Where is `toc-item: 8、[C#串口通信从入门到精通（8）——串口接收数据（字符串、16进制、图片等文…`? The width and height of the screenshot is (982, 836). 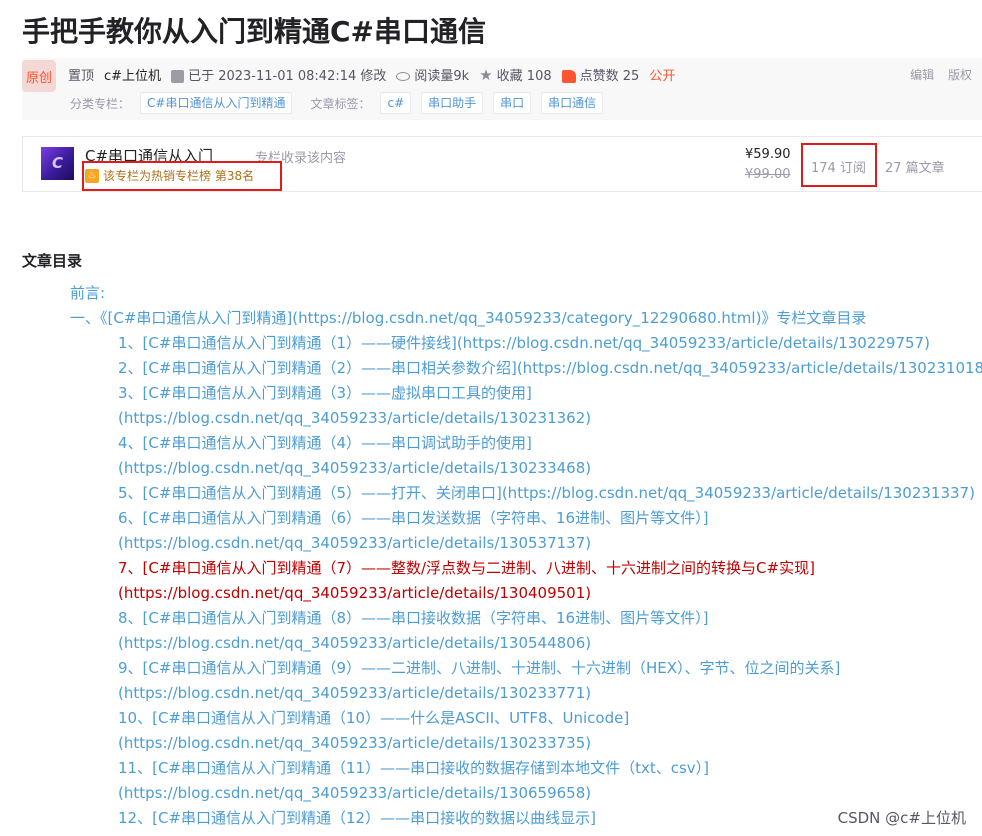 toc-item: 8、[C#串口通信从入门到精通（8）——串口接收数据（字符串、16进制、图片等文… is located at coordinates (413, 618).